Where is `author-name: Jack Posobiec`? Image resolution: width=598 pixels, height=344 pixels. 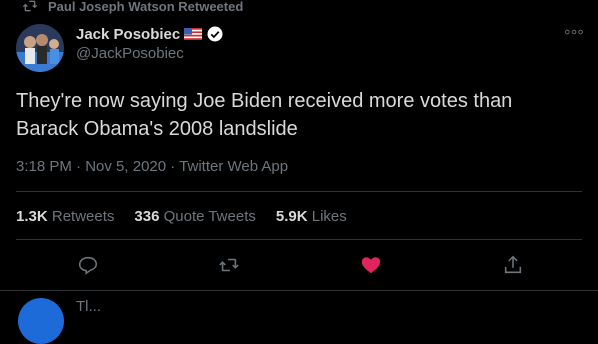
author-name: Jack Posobiec is located at coordinates (150, 34).